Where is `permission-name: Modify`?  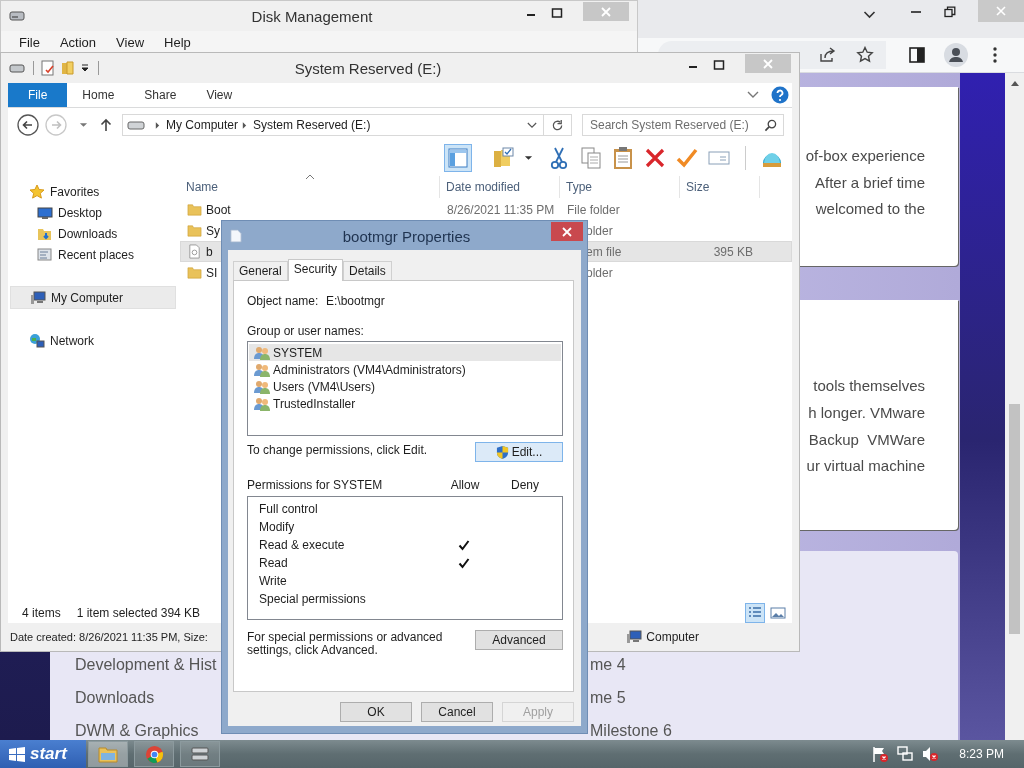 permission-name: Modify is located at coordinates (277, 527).